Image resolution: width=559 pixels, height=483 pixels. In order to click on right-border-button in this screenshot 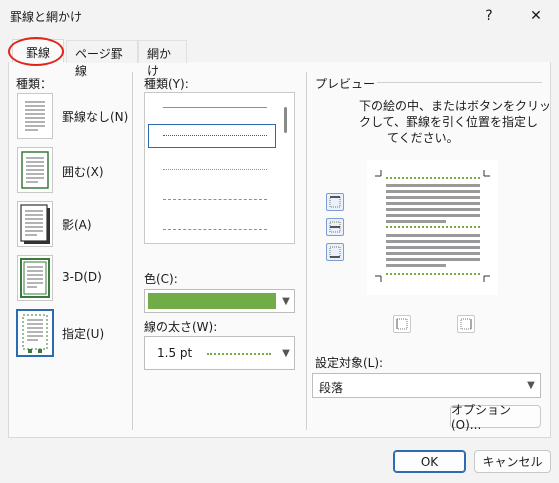, I will do `click(466, 324)`.